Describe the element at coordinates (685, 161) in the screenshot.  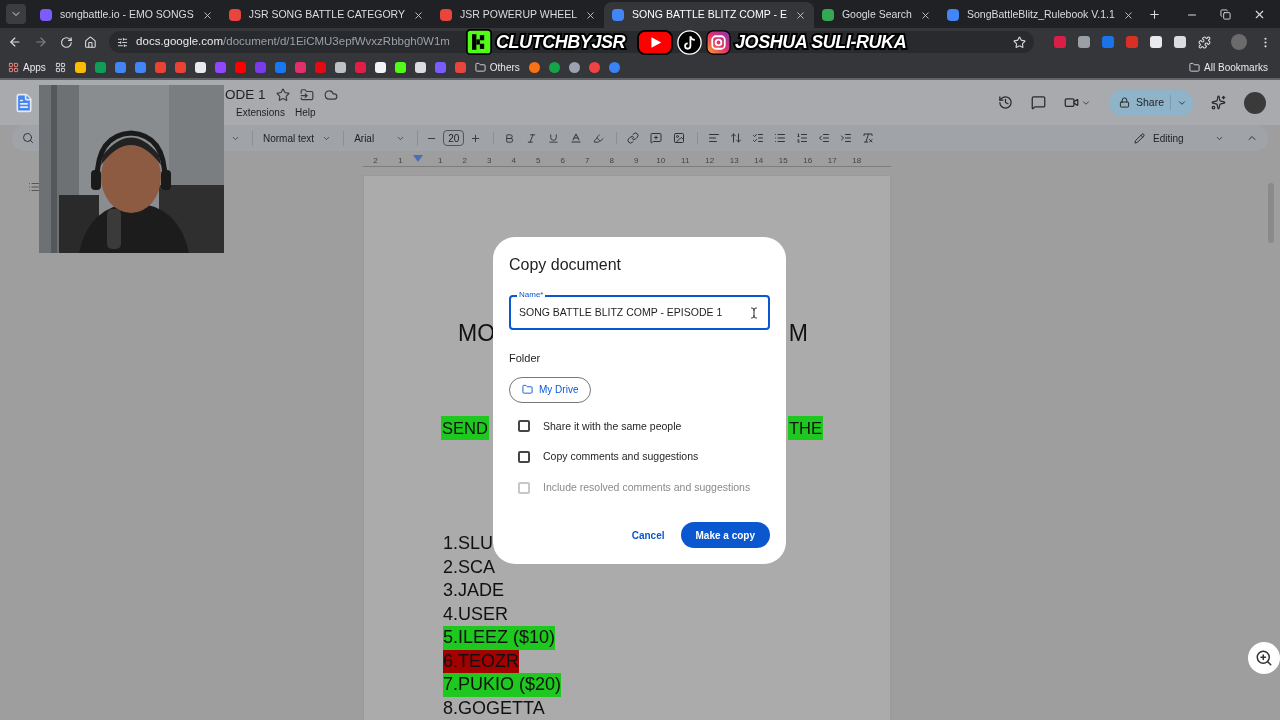
I see `ruler-number: 11` at that location.